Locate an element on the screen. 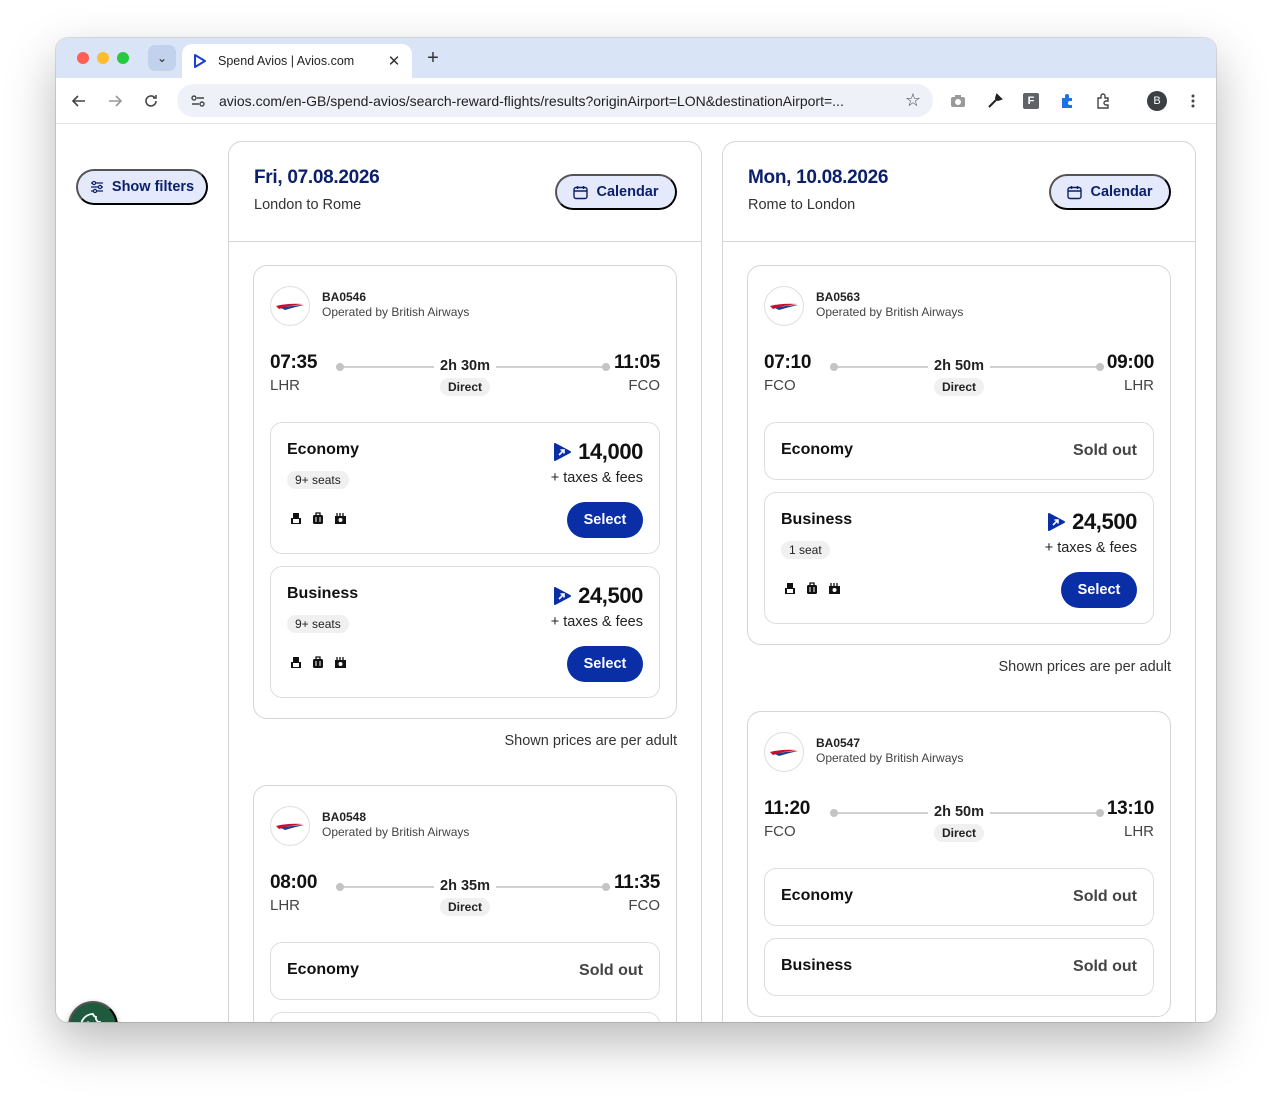 The height and width of the screenshot is (1097, 1272). flight-duration: 2h 30m is located at coordinates (465, 366).